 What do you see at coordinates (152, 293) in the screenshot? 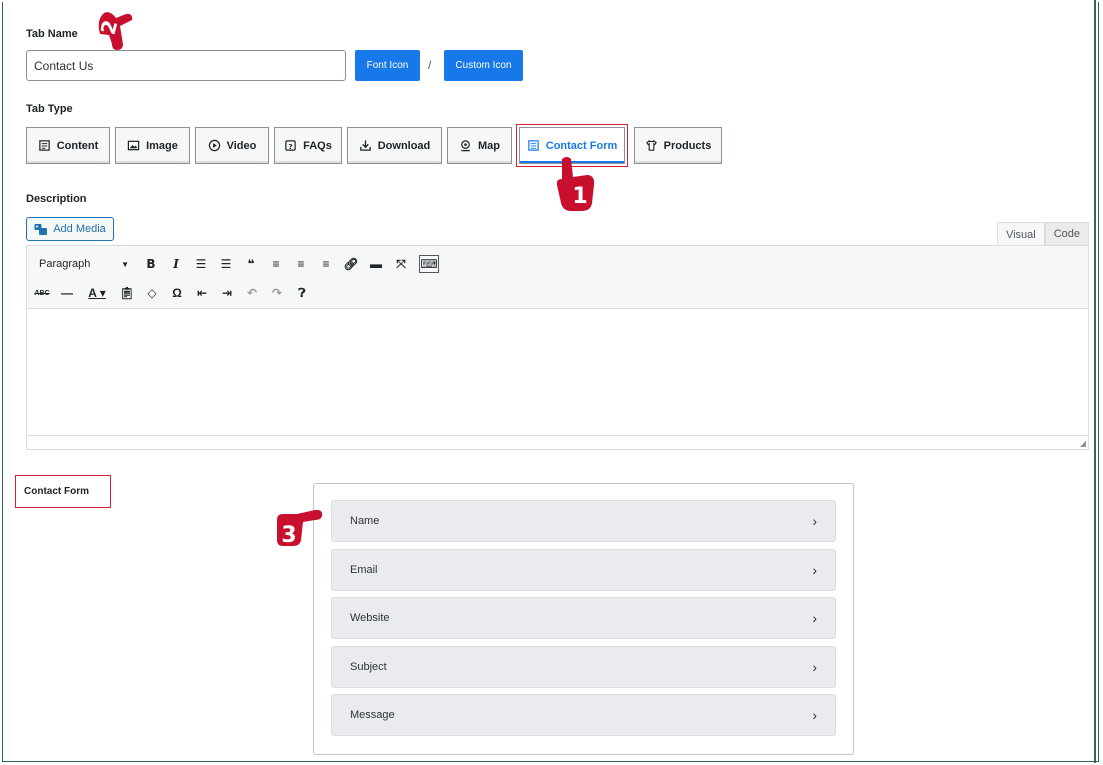
I see `clear-formatting-icon: ◇` at bounding box center [152, 293].